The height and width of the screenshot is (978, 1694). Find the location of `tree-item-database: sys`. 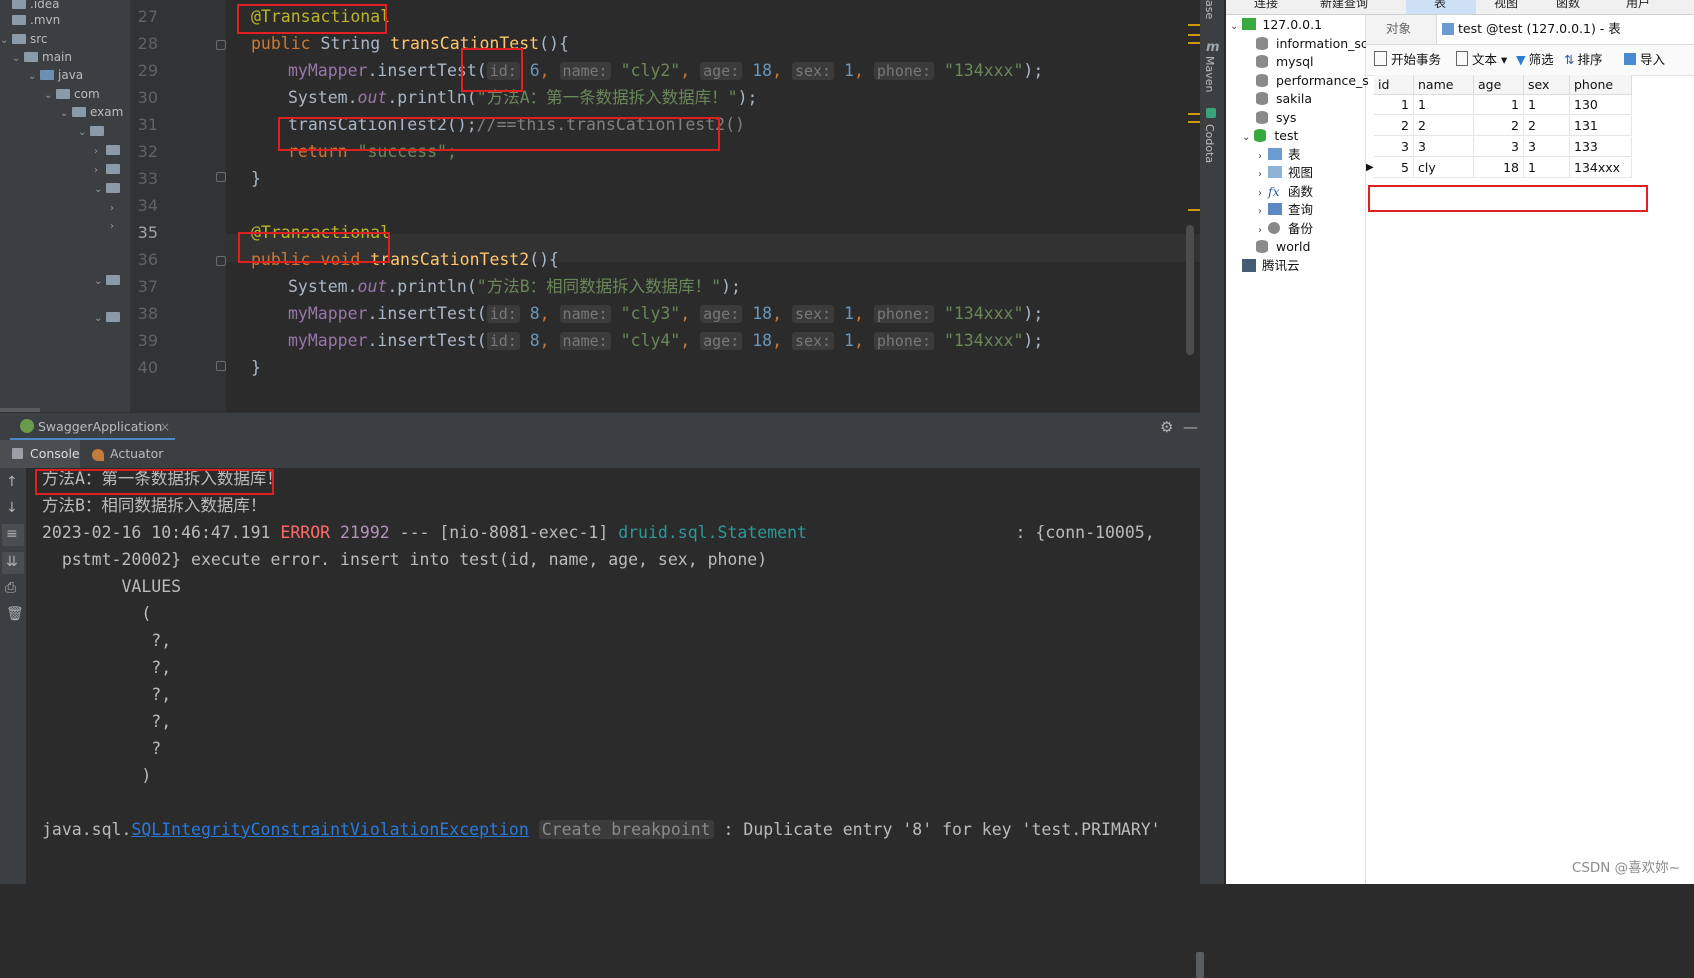

tree-item-database: sys is located at coordinates (1276, 118).